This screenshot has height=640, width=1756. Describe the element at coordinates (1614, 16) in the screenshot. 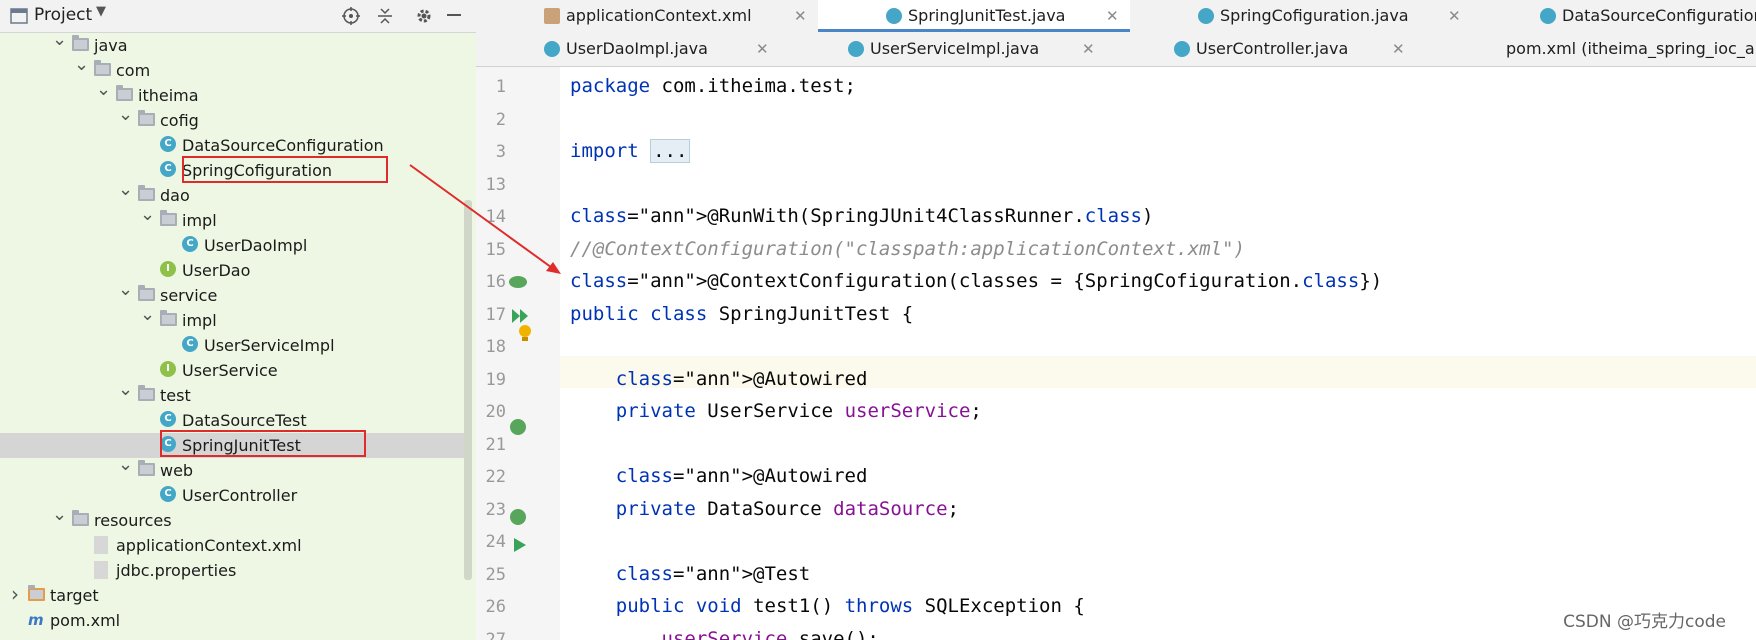

I see `editor-tab: DataSourceConfiguration.j` at that location.